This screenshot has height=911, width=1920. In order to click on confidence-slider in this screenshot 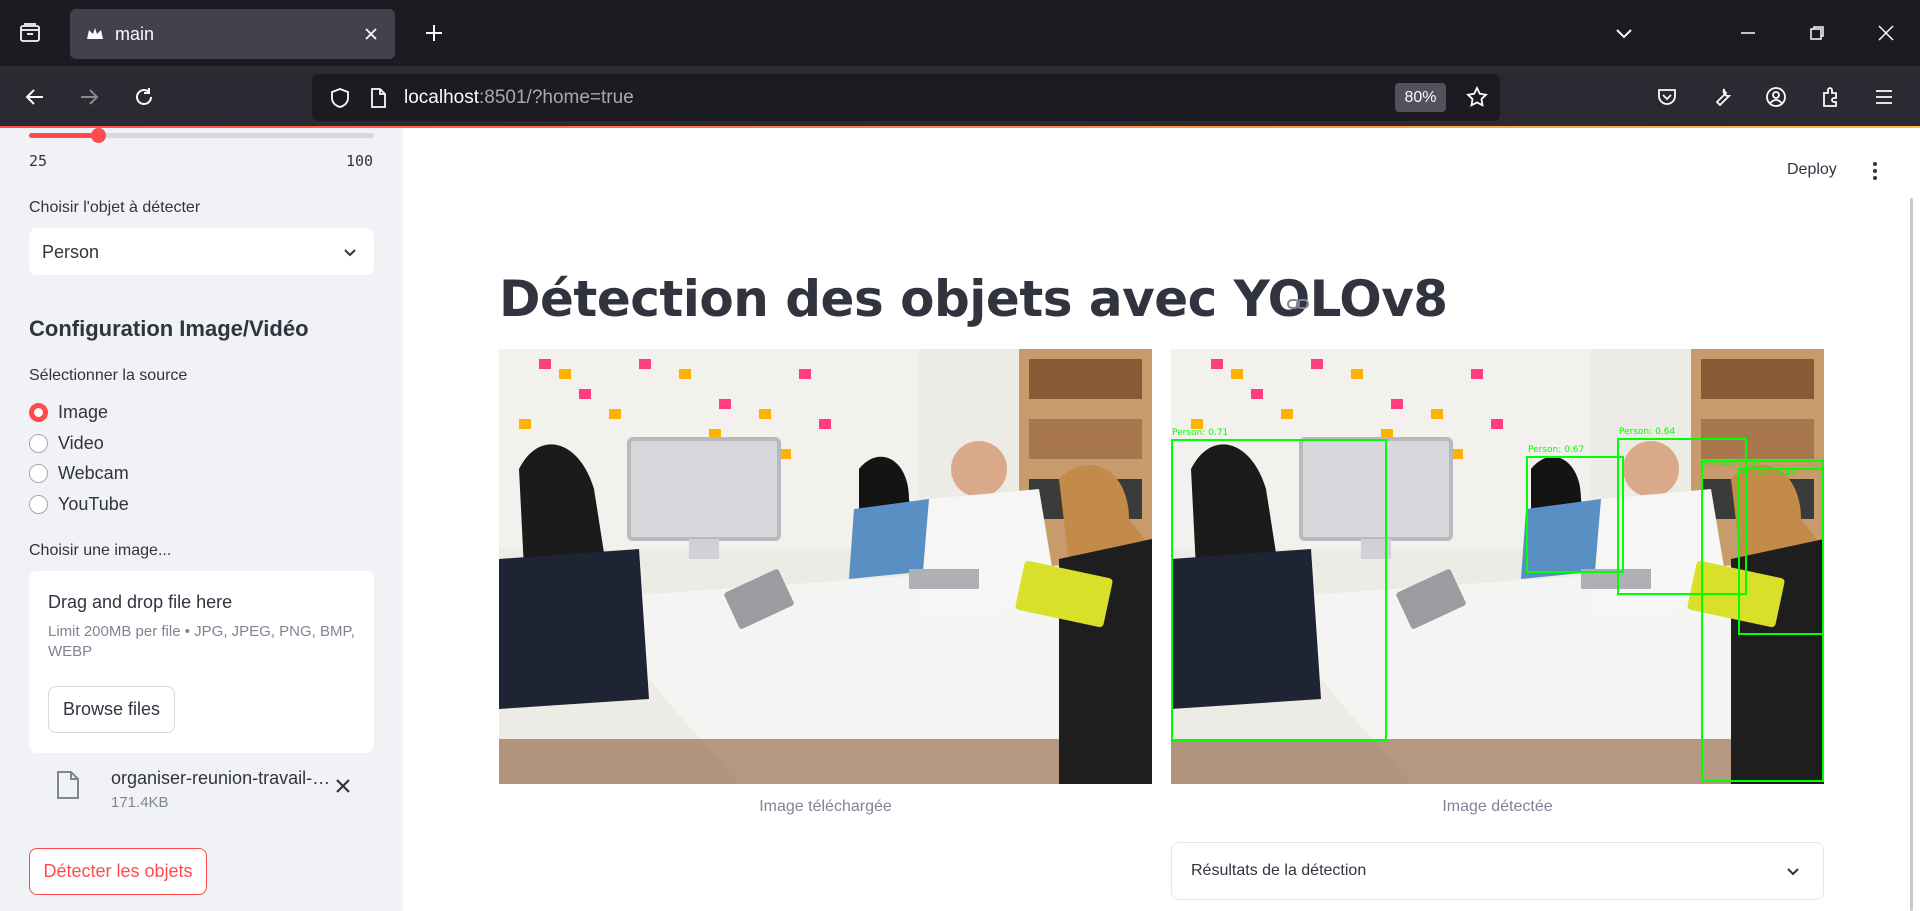, I will do `click(201, 135)`.